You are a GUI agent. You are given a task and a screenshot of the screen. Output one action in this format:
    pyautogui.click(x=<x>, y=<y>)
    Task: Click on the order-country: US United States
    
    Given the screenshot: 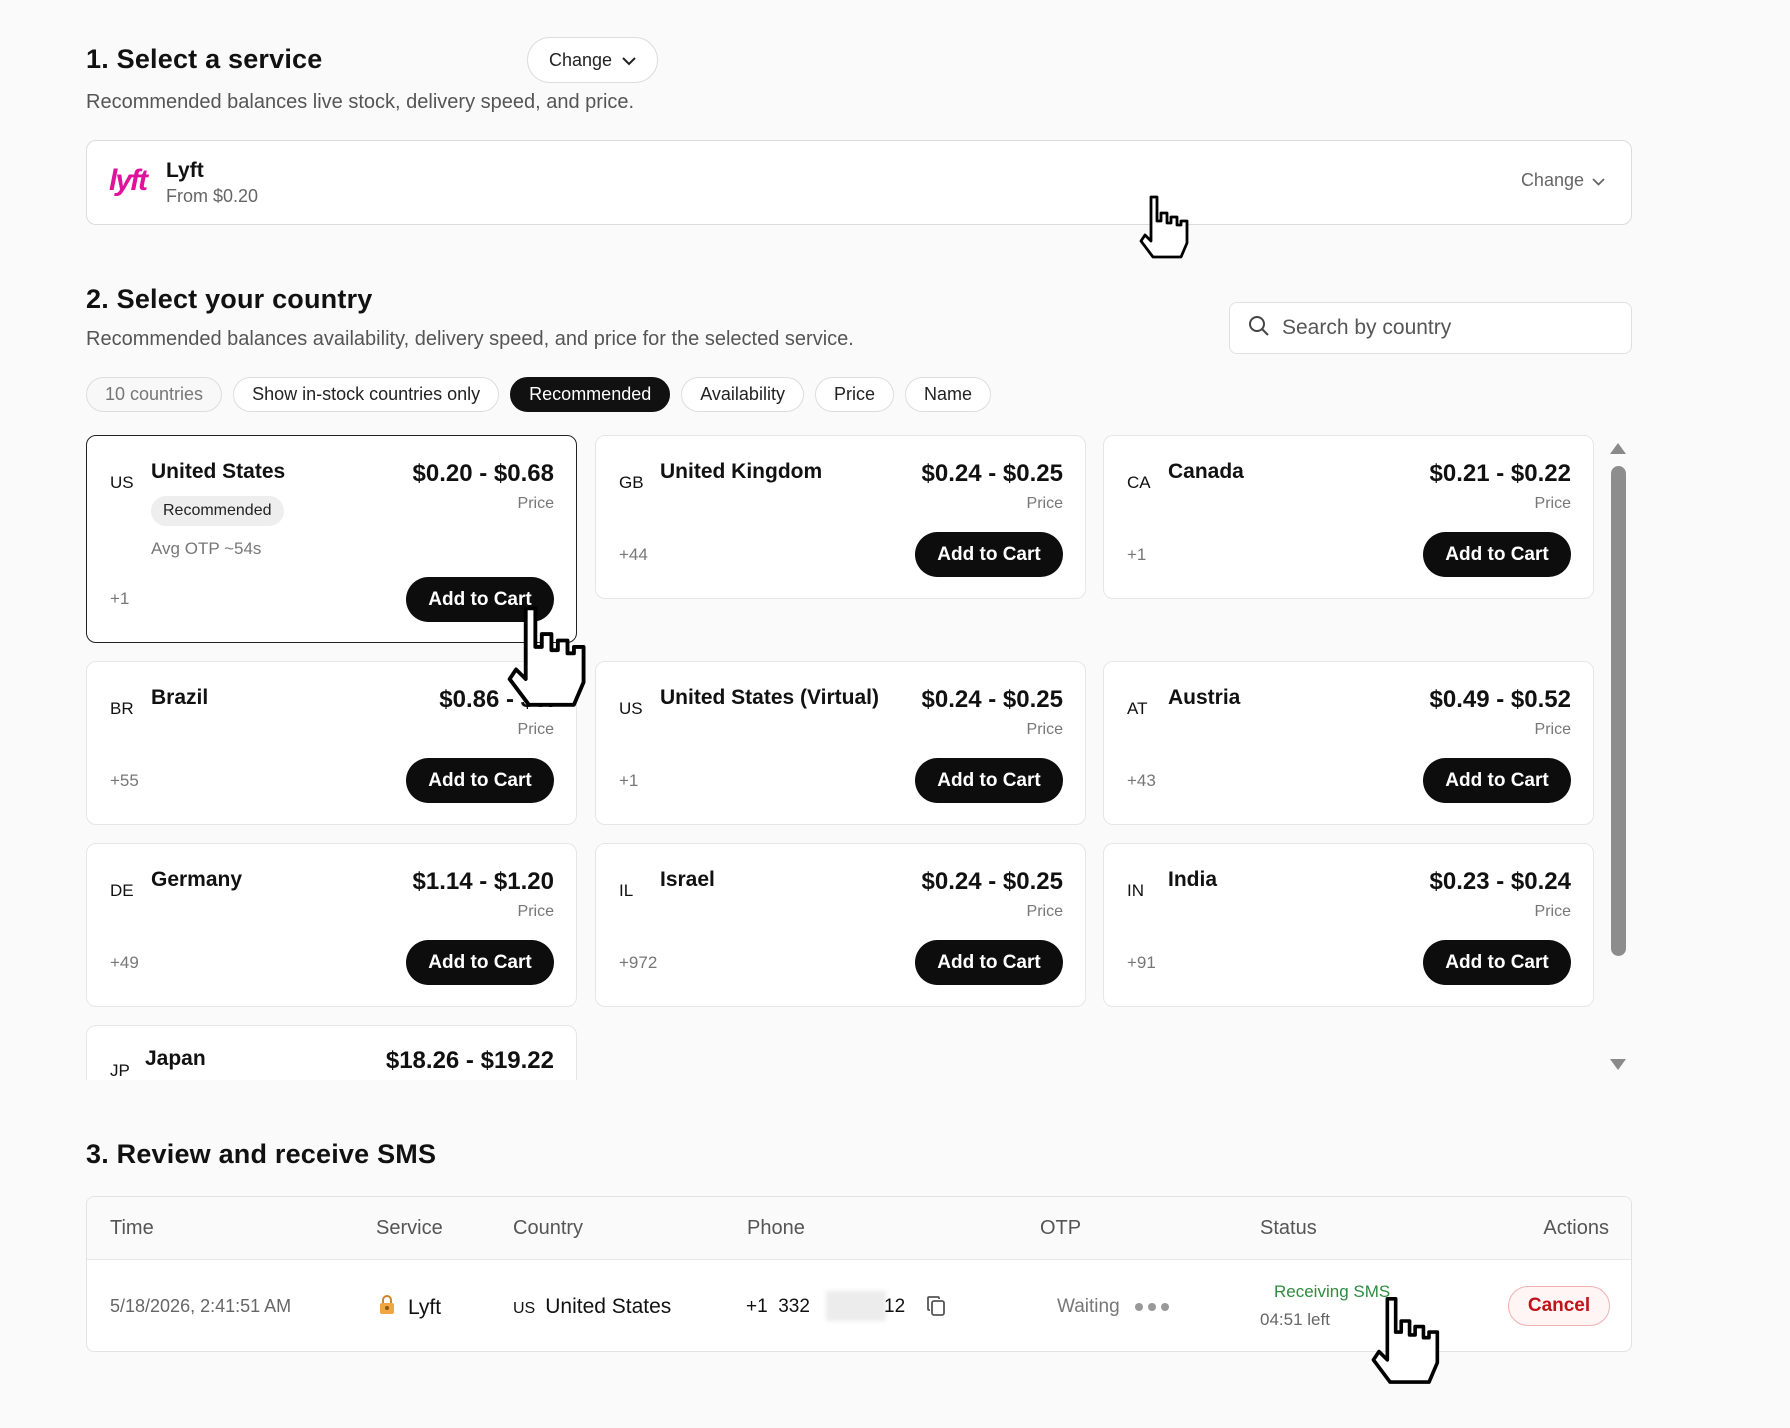 What is the action you would take?
    pyautogui.click(x=592, y=1307)
    